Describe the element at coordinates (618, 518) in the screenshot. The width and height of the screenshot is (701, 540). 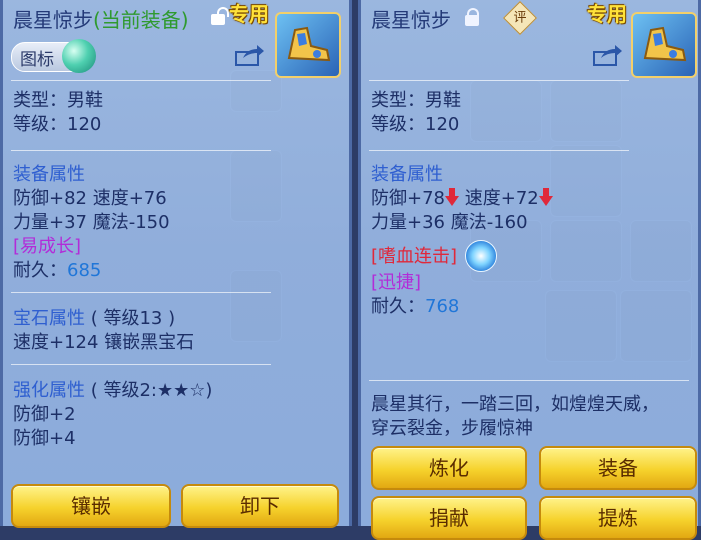
I see `extract-button: 提炼` at that location.